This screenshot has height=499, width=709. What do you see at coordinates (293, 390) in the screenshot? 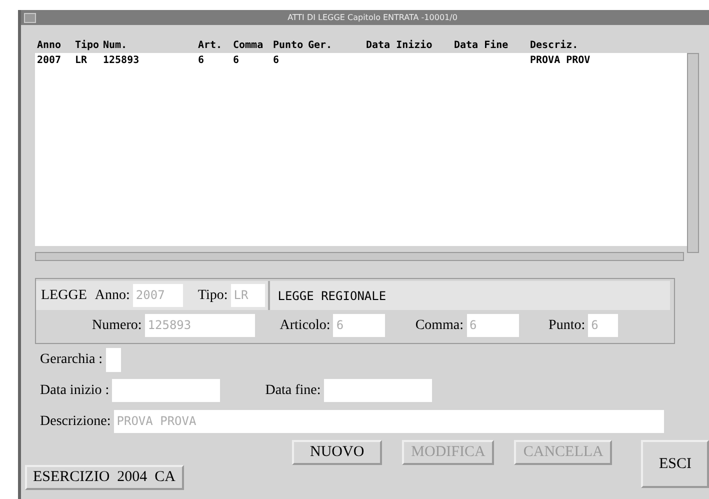
I see `field-label: Data fine:` at bounding box center [293, 390].